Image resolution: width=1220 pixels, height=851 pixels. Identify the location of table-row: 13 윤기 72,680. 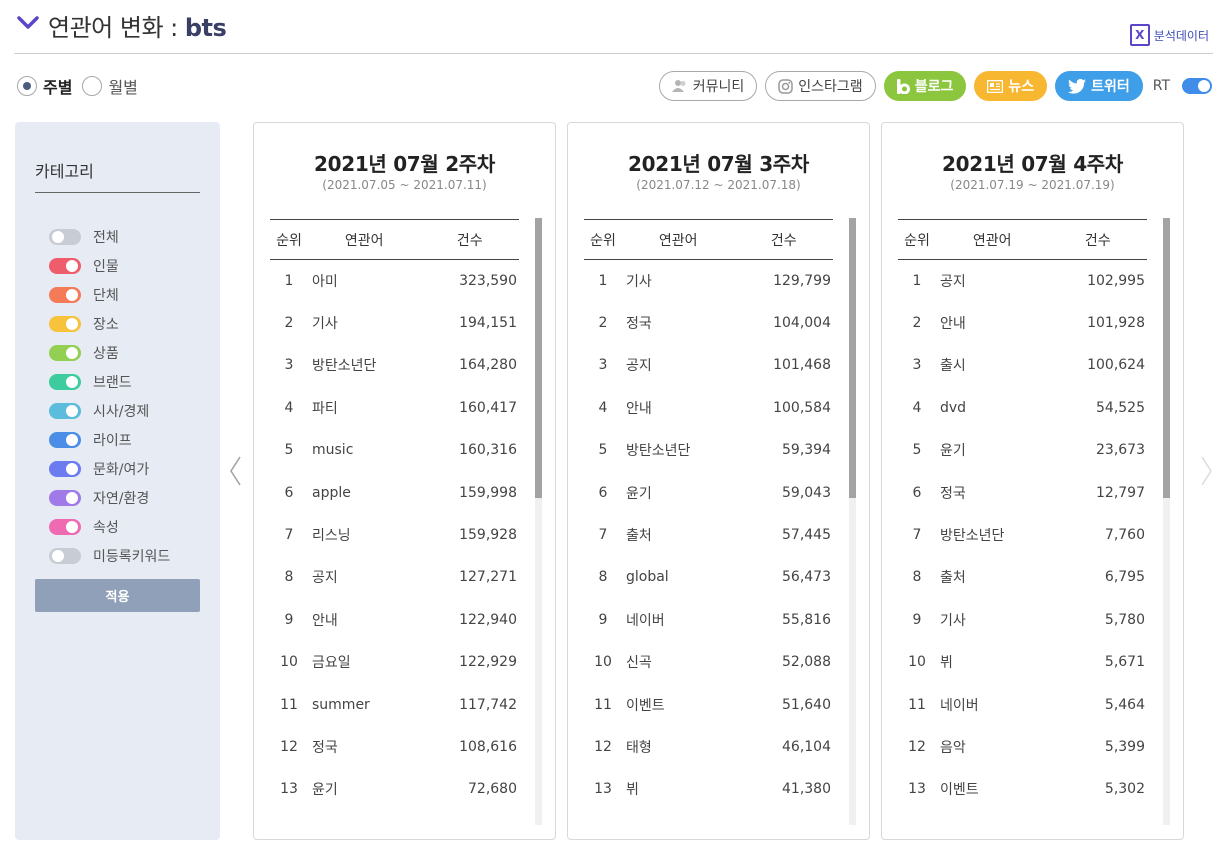
(394, 789).